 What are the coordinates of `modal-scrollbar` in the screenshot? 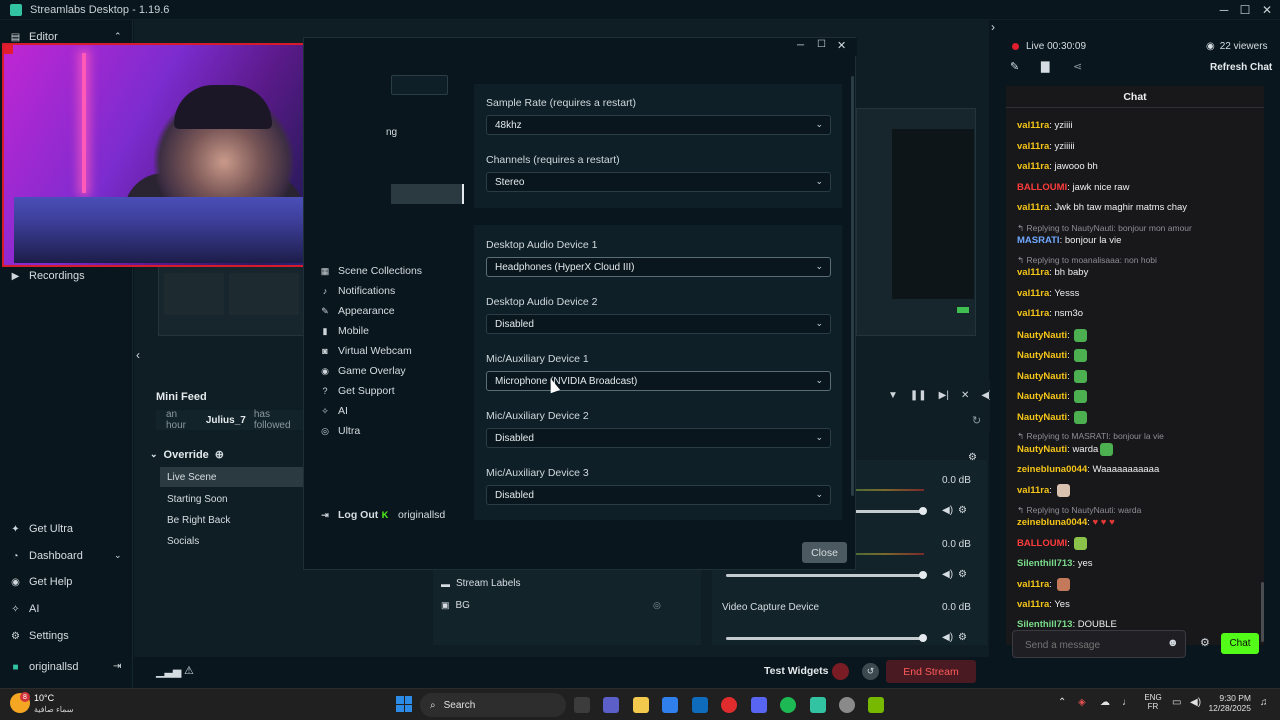 It's located at (852, 286).